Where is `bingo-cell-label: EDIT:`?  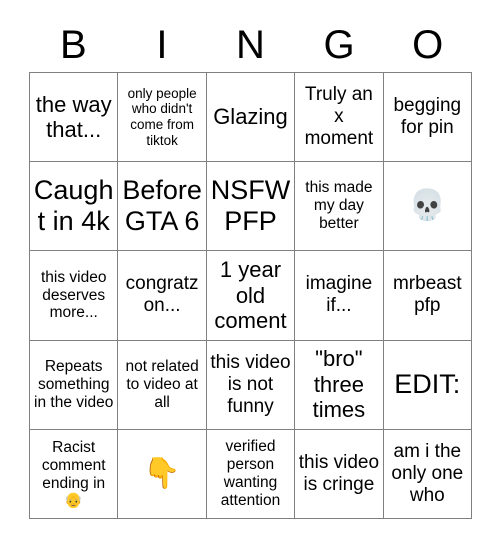 bingo-cell-label: EDIT: is located at coordinates (427, 384).